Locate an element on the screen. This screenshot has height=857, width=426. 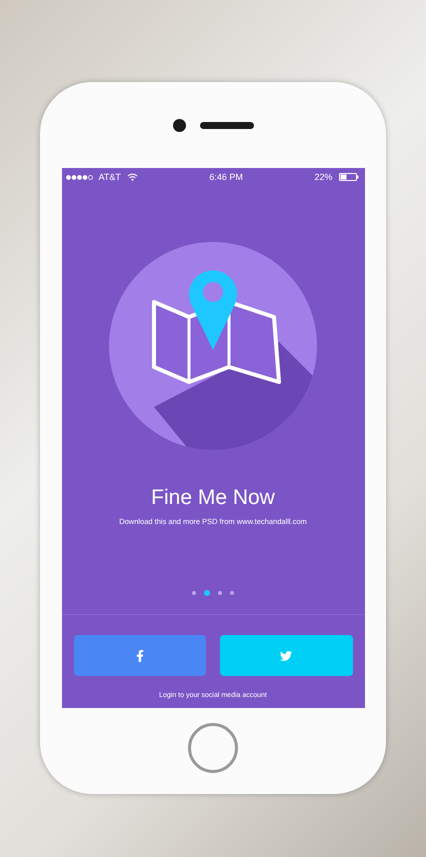
carrier-label: AT&T is located at coordinates (109, 177).